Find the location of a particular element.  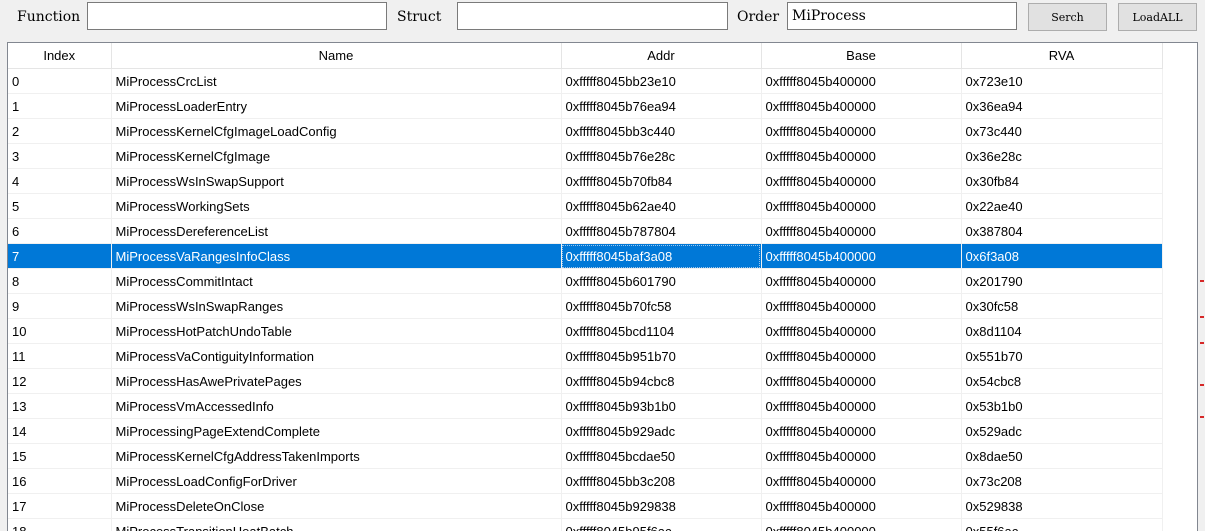

cell-rva: 0x201790 is located at coordinates (1062, 281).